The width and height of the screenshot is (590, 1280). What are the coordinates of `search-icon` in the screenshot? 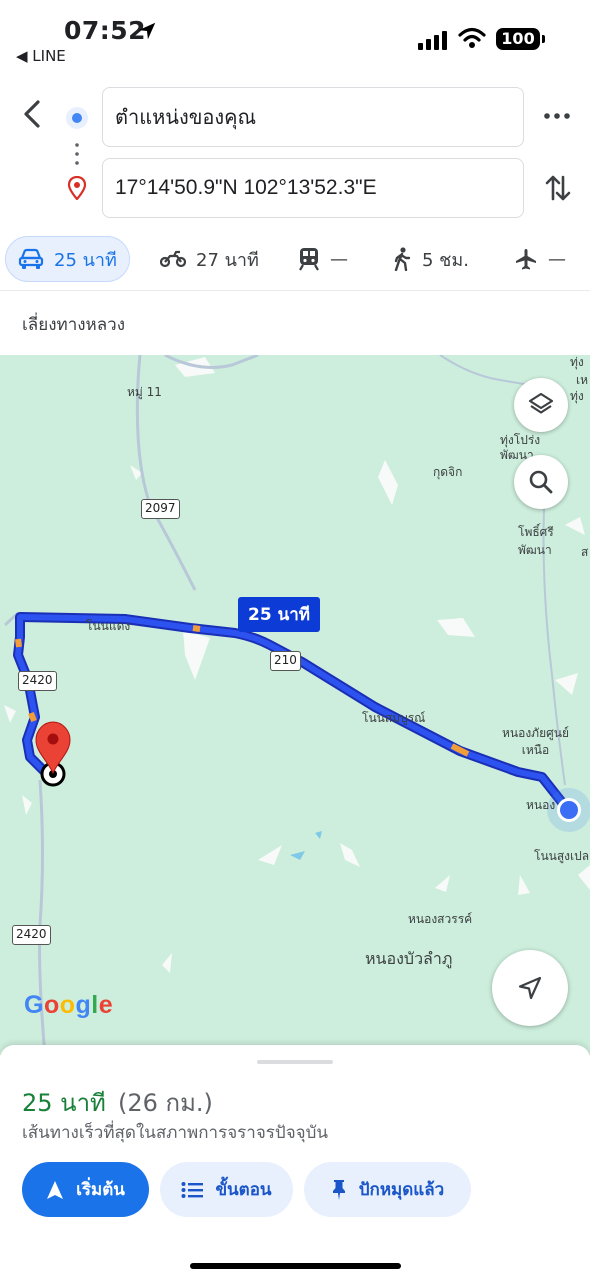 It's located at (541, 482).